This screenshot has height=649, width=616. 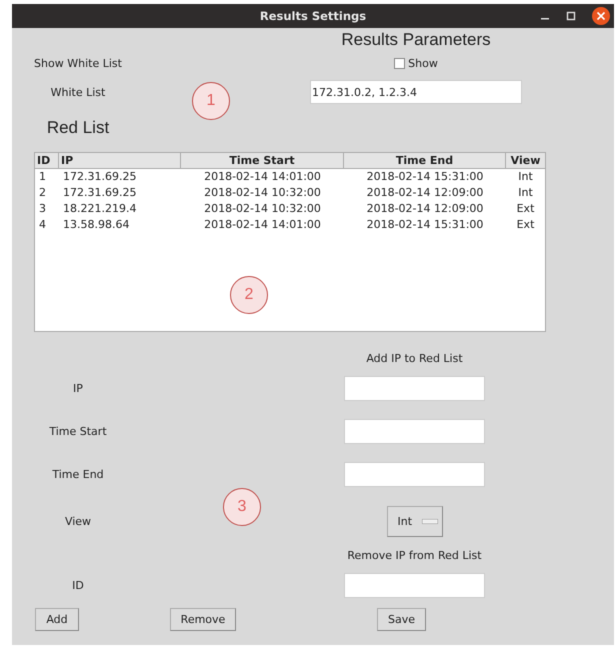 I want to click on section-heading: Results Parameters, so click(x=416, y=40).